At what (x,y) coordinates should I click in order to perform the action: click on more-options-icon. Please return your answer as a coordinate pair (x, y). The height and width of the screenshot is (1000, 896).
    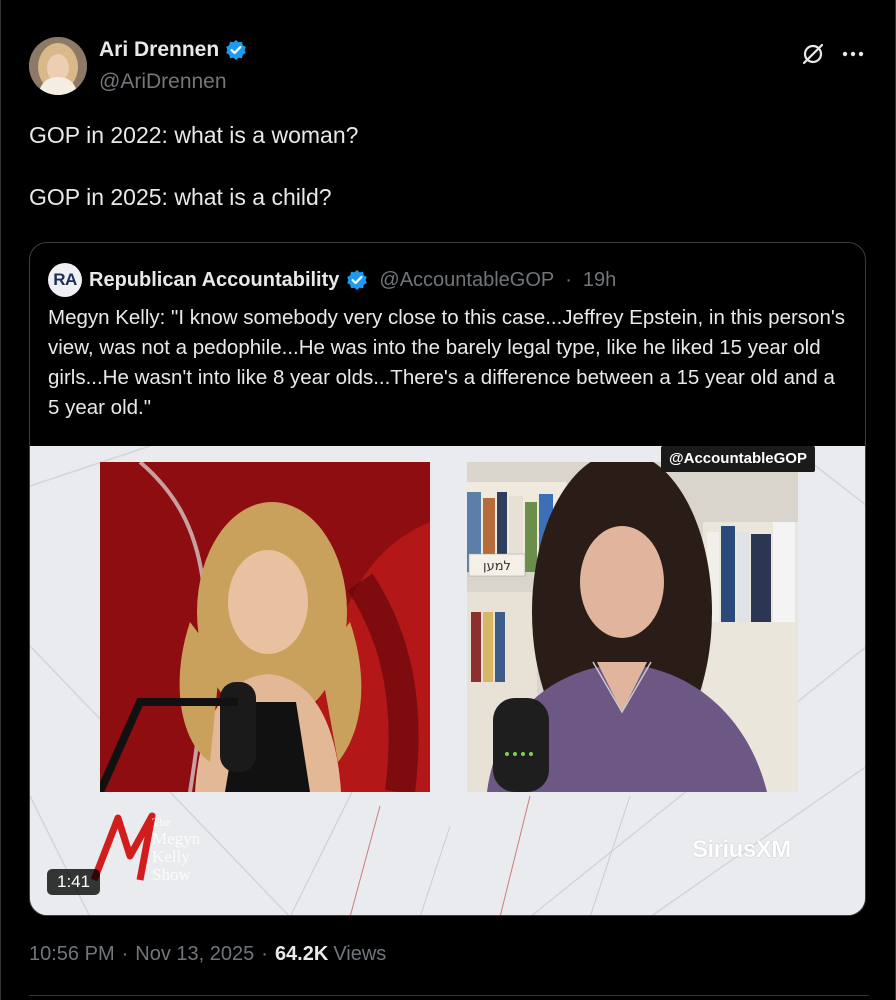
    Looking at the image, I should click on (853, 54).